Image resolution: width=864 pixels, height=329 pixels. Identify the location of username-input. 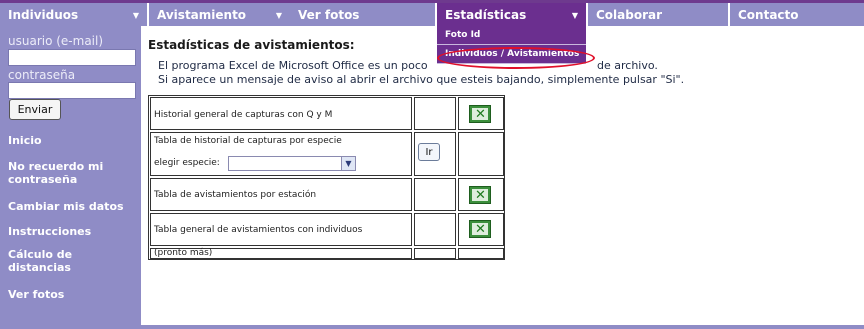
(72, 57).